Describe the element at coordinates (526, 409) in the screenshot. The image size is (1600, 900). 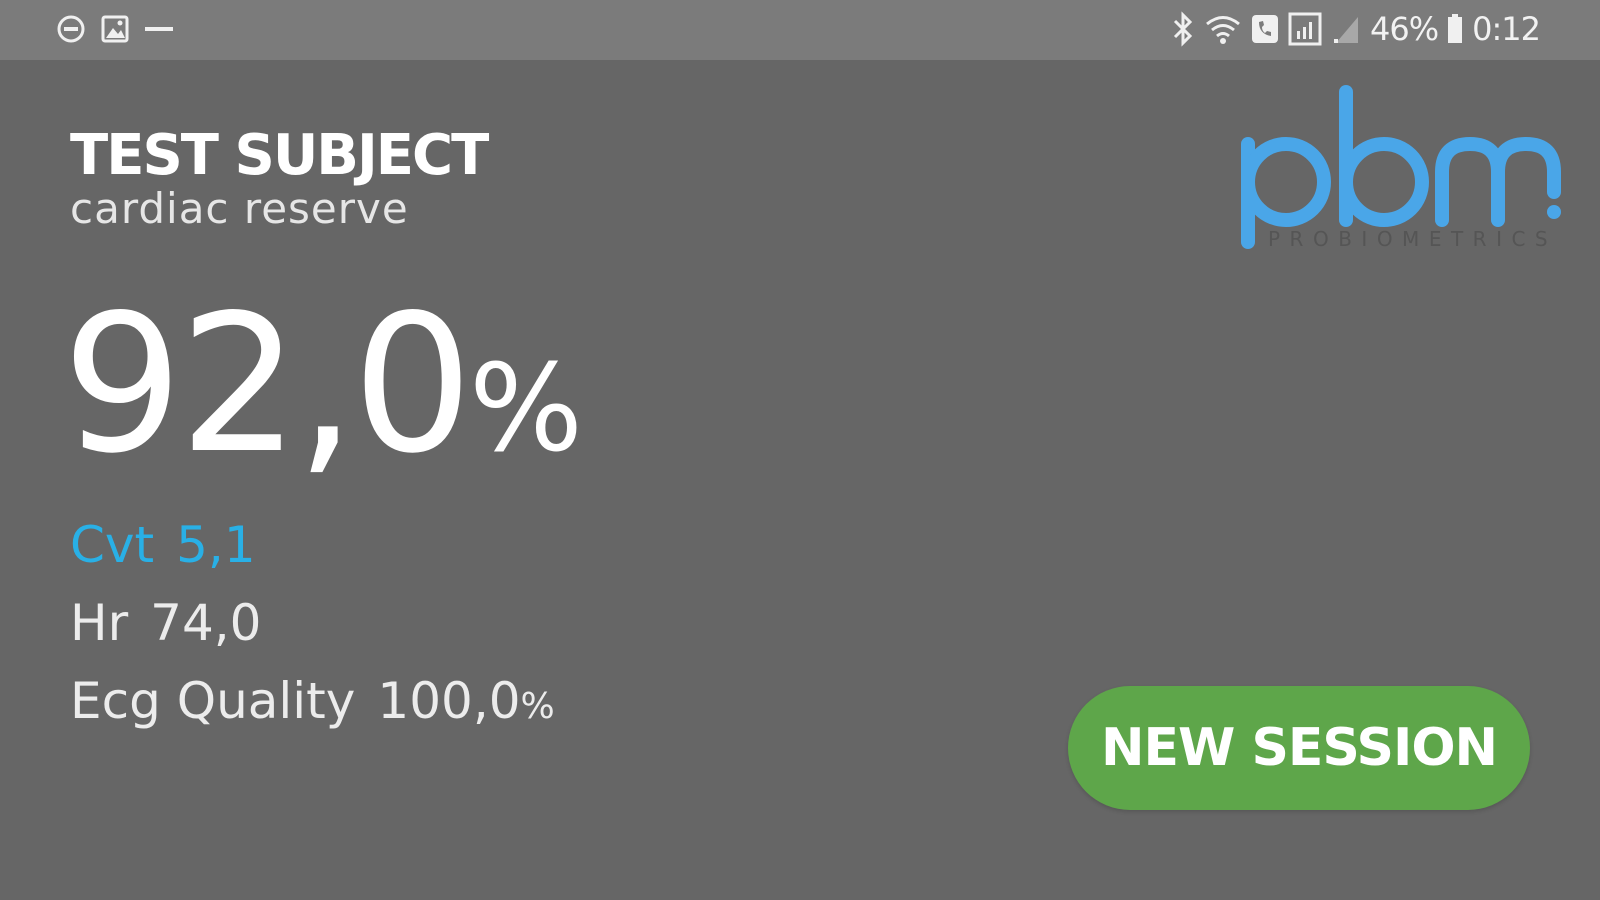
I see `cardiac-reserve-unit: %` at that location.